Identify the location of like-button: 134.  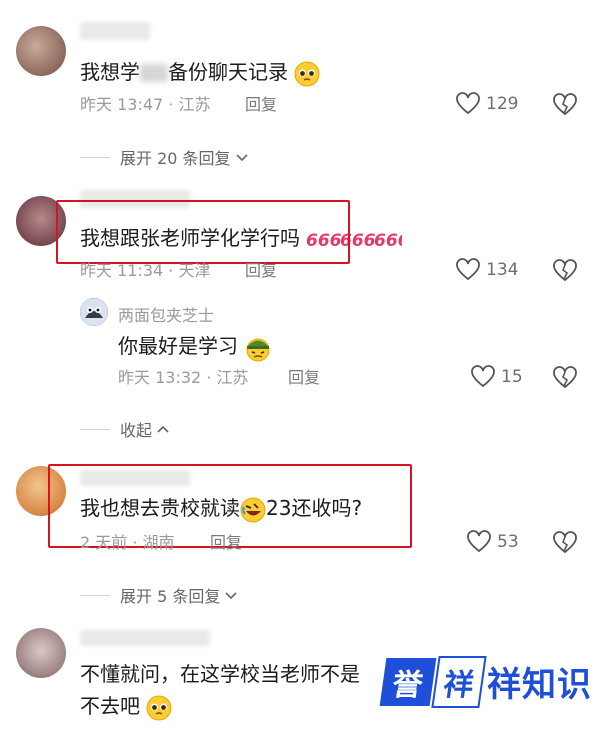
(486, 270).